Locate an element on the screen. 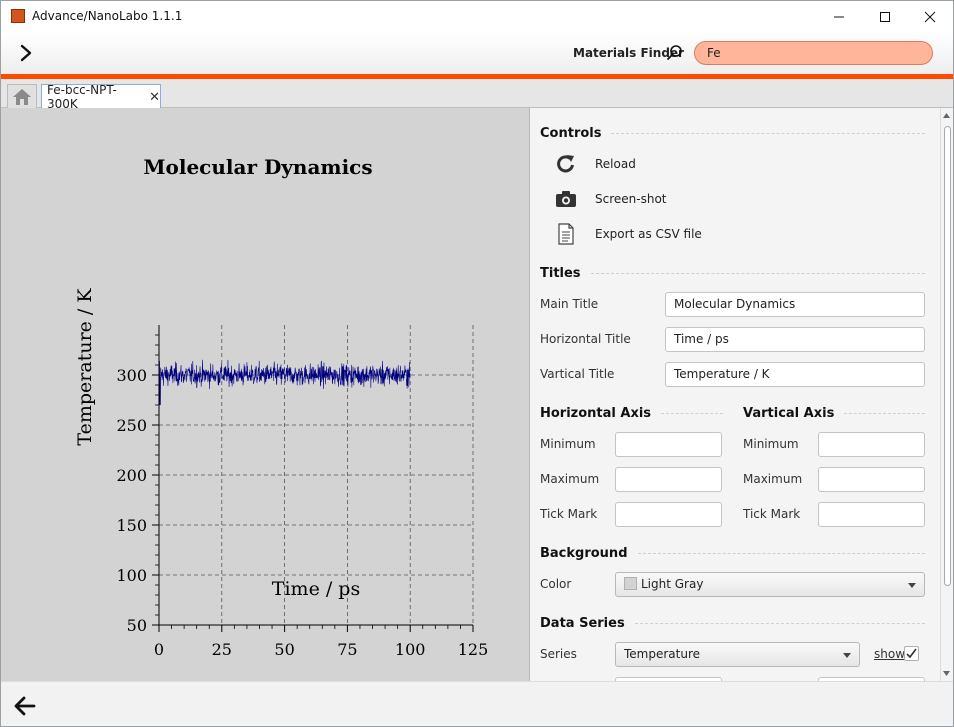 The height and width of the screenshot is (727, 954). section-vertical-axis: Vartical Axis is located at coordinates (834, 413).